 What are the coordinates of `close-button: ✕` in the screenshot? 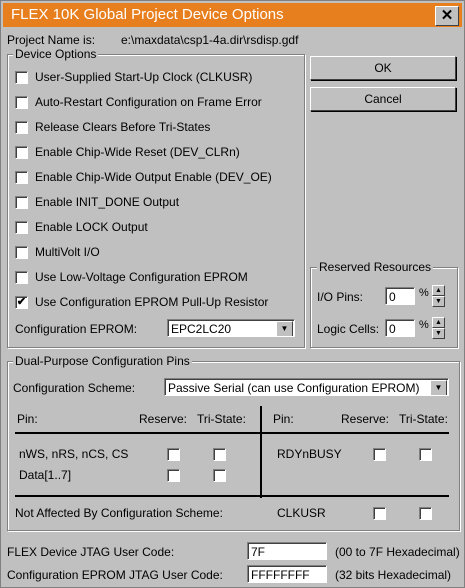 It's located at (447, 16).